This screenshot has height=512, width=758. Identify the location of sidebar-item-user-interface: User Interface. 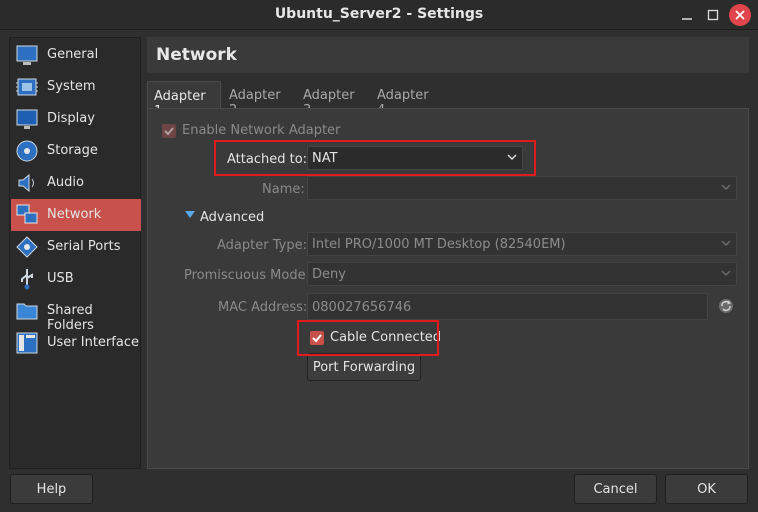
(76, 343).